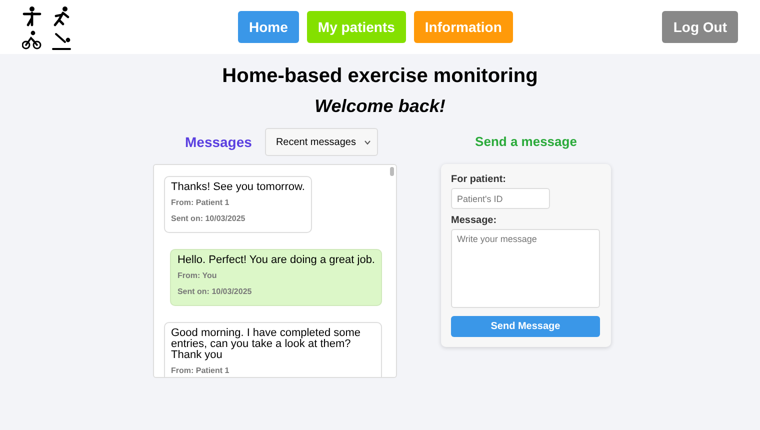 The height and width of the screenshot is (430, 760). What do you see at coordinates (526, 142) in the screenshot?
I see `send-heading: Send a message` at bounding box center [526, 142].